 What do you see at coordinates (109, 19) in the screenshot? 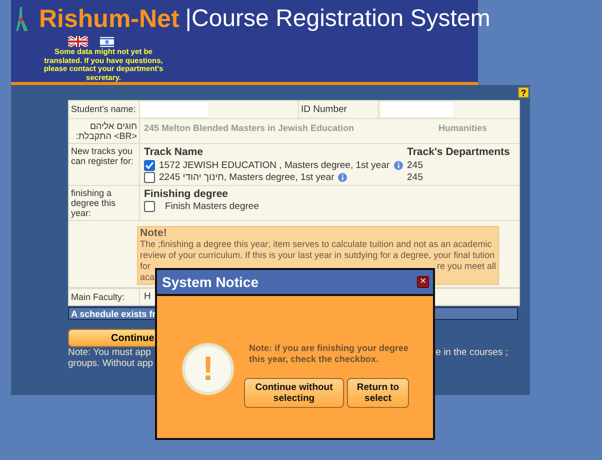
I see `brand-name: Rishum-Net` at bounding box center [109, 19].